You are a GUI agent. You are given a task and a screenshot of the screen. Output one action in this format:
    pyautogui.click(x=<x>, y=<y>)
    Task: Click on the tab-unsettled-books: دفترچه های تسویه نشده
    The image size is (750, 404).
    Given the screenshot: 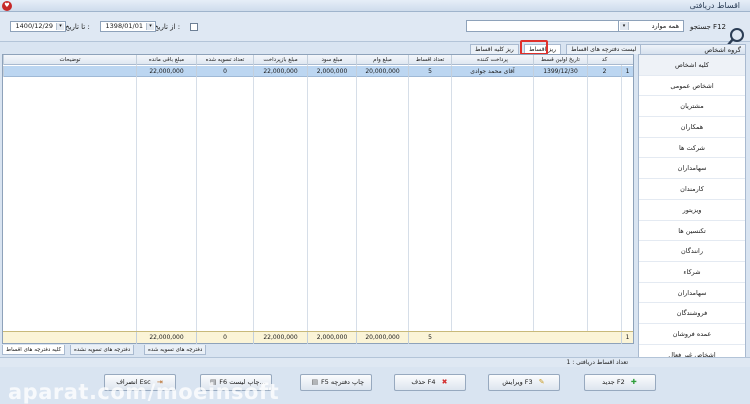 What is the action you would take?
    pyautogui.click(x=102, y=350)
    